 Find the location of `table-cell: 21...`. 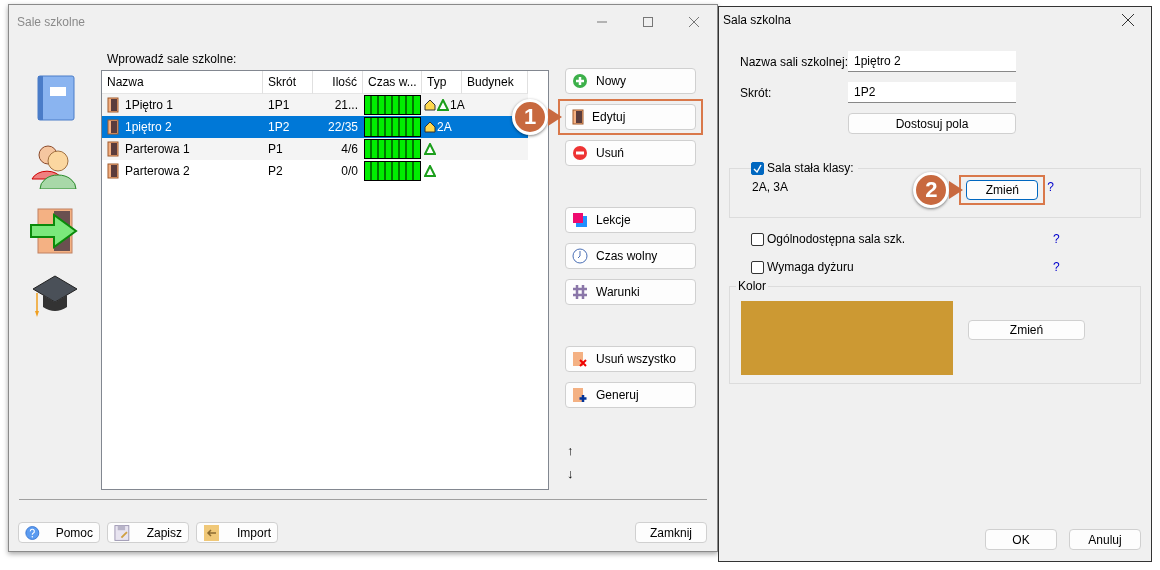

table-cell: 21... is located at coordinates (346, 105).